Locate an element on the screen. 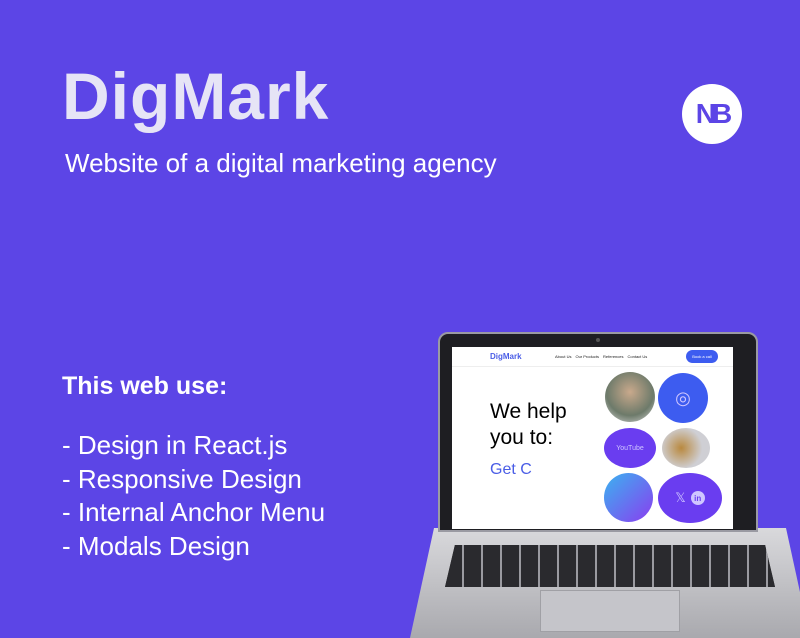 The height and width of the screenshot is (638, 800). instagram-icon: ◎ is located at coordinates (683, 398).